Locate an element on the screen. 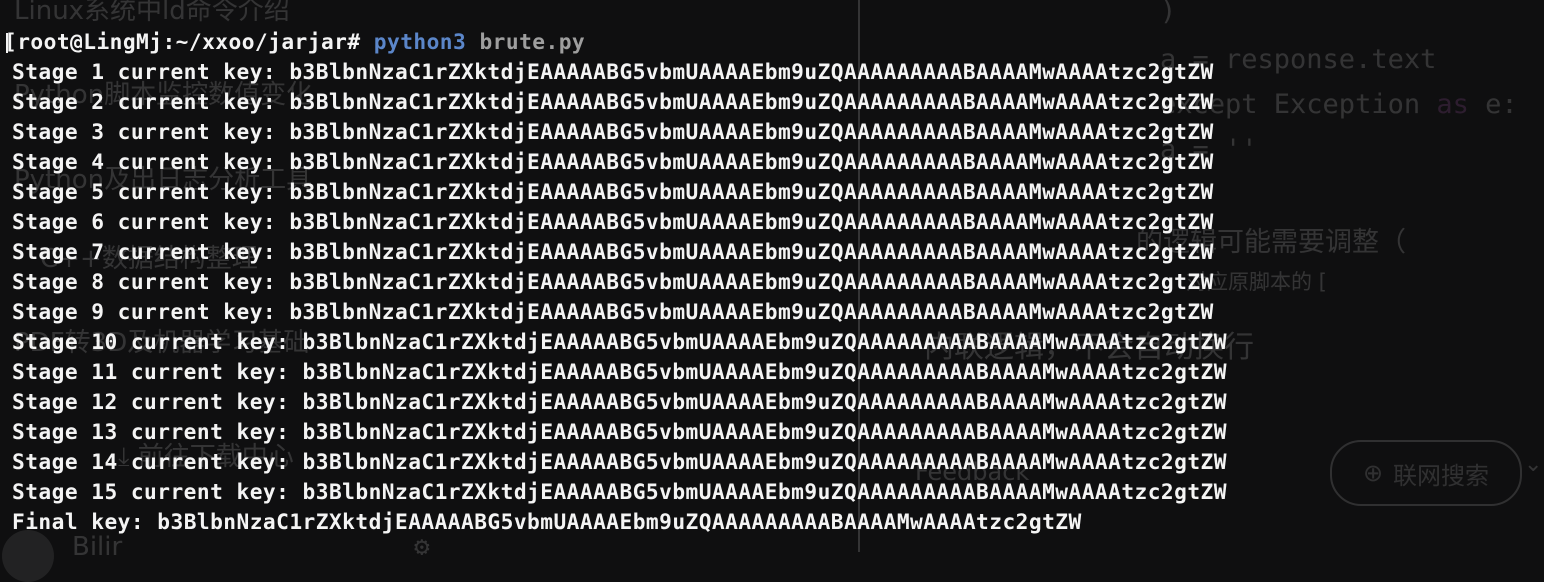 The height and width of the screenshot is (582, 1544). stage-label: Stage 11 current key: is located at coordinates (151, 371).